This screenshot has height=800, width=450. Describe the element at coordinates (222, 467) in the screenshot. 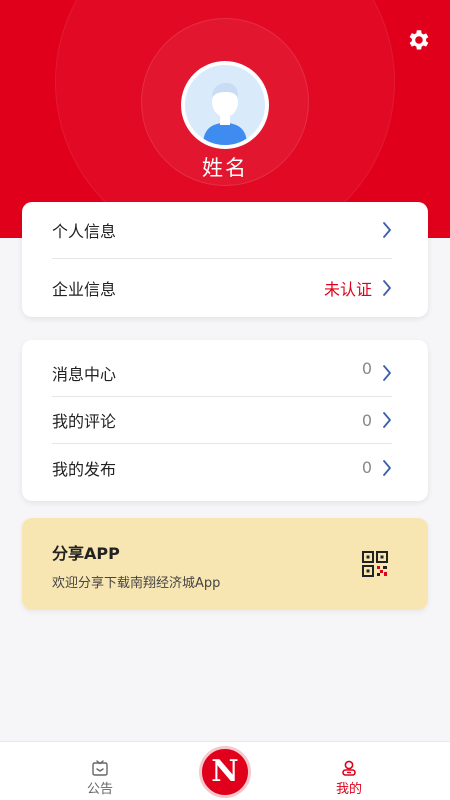

I see `menu-item-my-posts: 我的发布 0` at that location.